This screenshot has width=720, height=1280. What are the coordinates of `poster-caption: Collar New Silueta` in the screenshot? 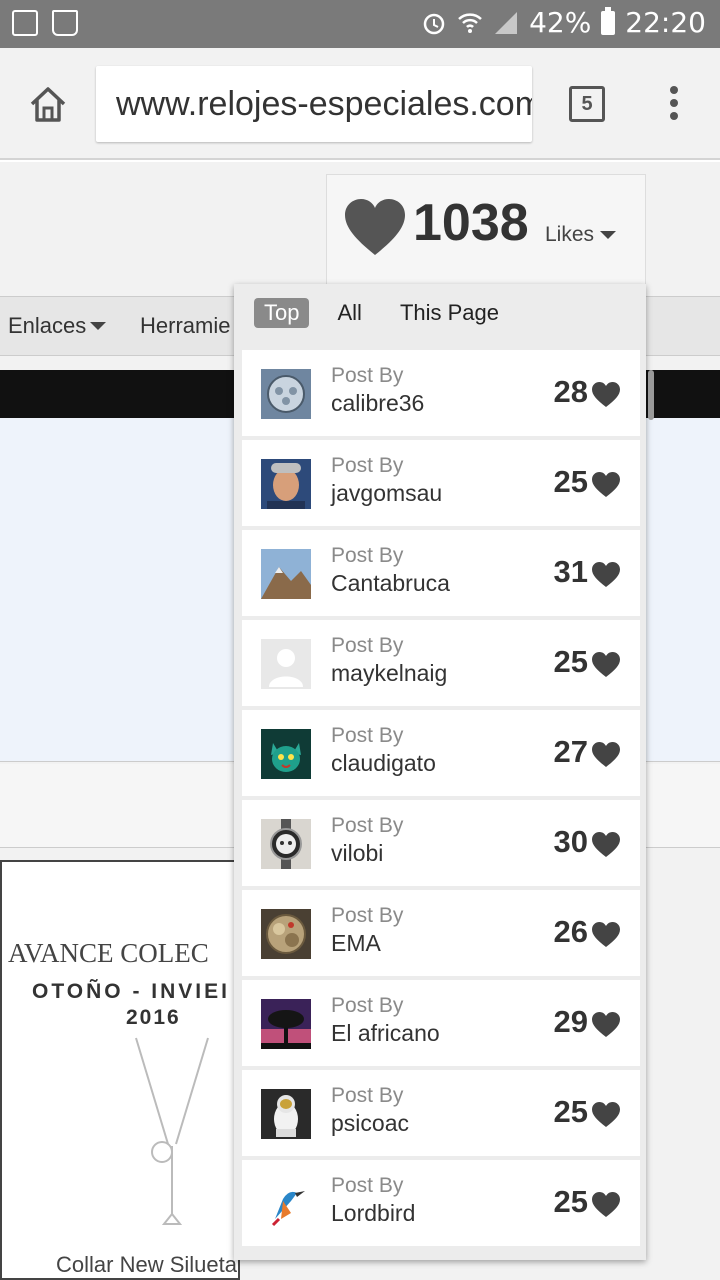 It's located at (146, 1264).